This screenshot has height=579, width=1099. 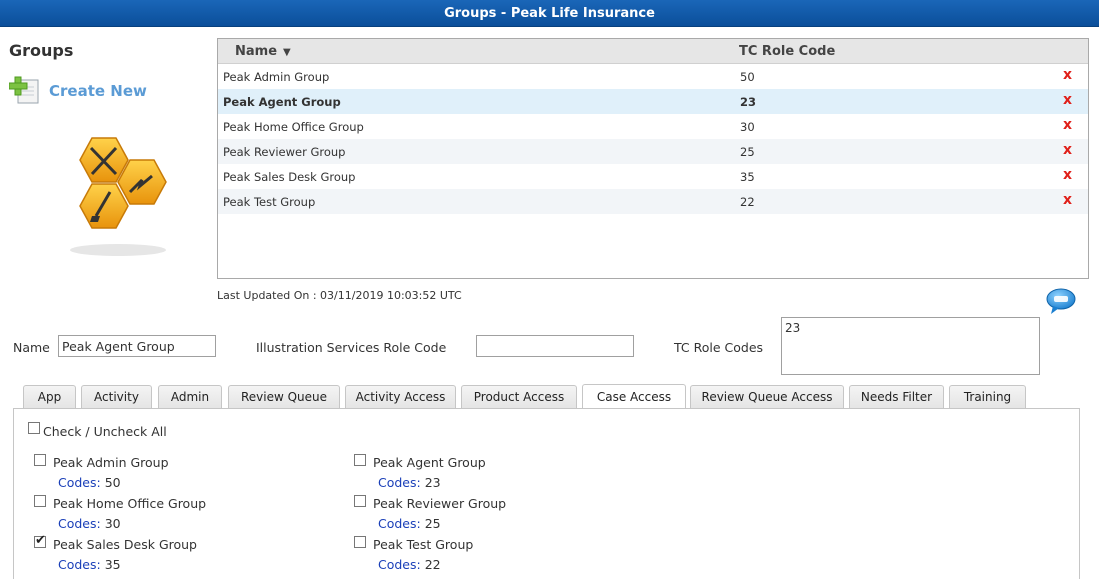 I want to click on row-code: 25, so click(x=747, y=152).